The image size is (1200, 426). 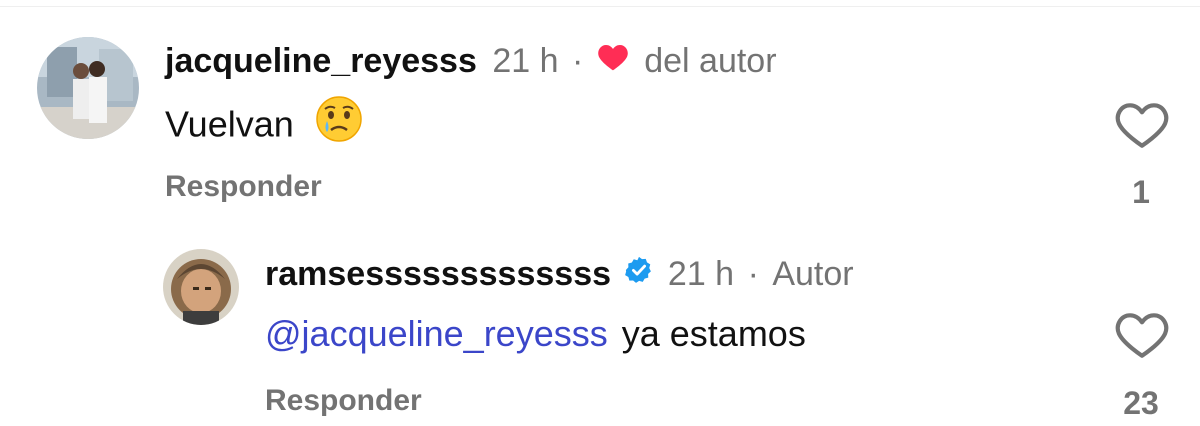 I want to click on author-badge: Autor, so click(x=813, y=274).